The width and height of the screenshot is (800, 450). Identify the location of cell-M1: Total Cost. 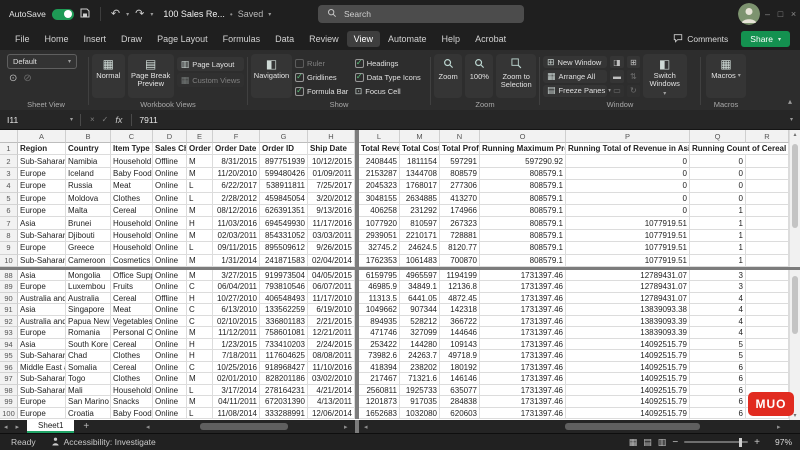
(420, 149).